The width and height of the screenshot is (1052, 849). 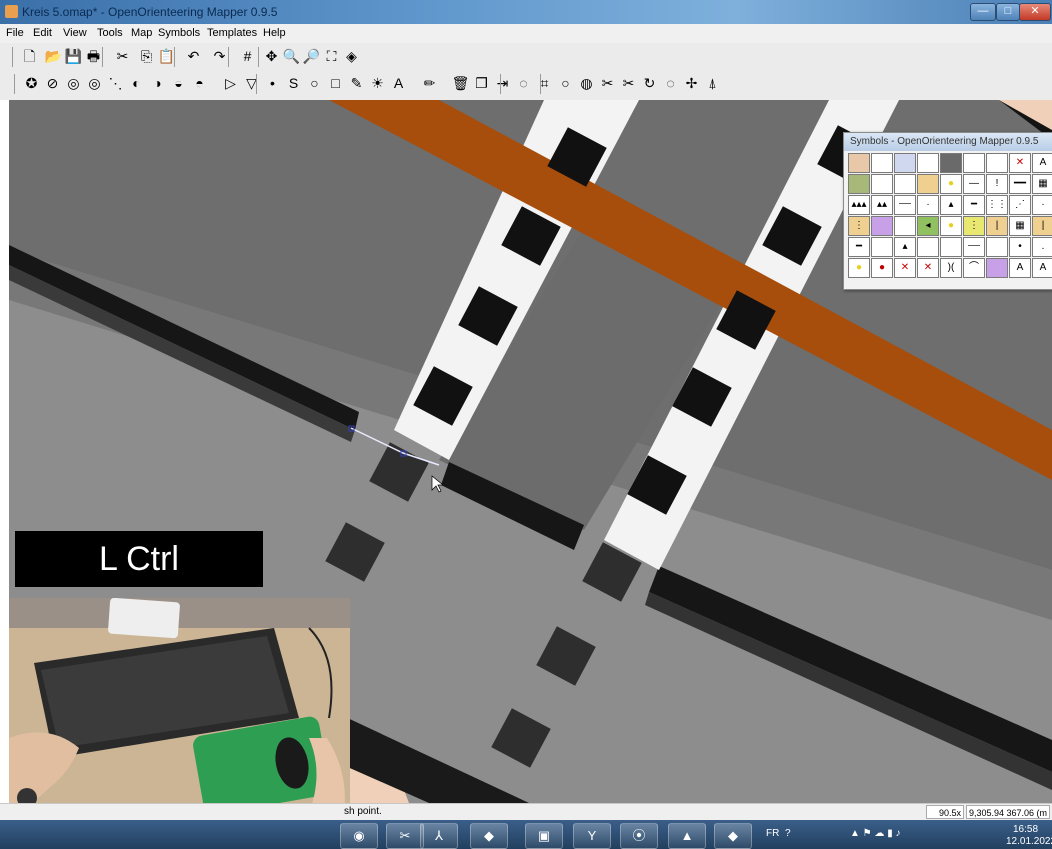 I want to click on ring-icon: ◎, so click(x=73, y=83).